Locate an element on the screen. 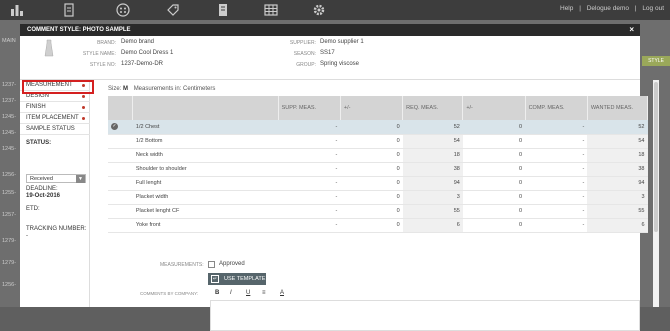  tracking-value: - is located at coordinates (27, 236).